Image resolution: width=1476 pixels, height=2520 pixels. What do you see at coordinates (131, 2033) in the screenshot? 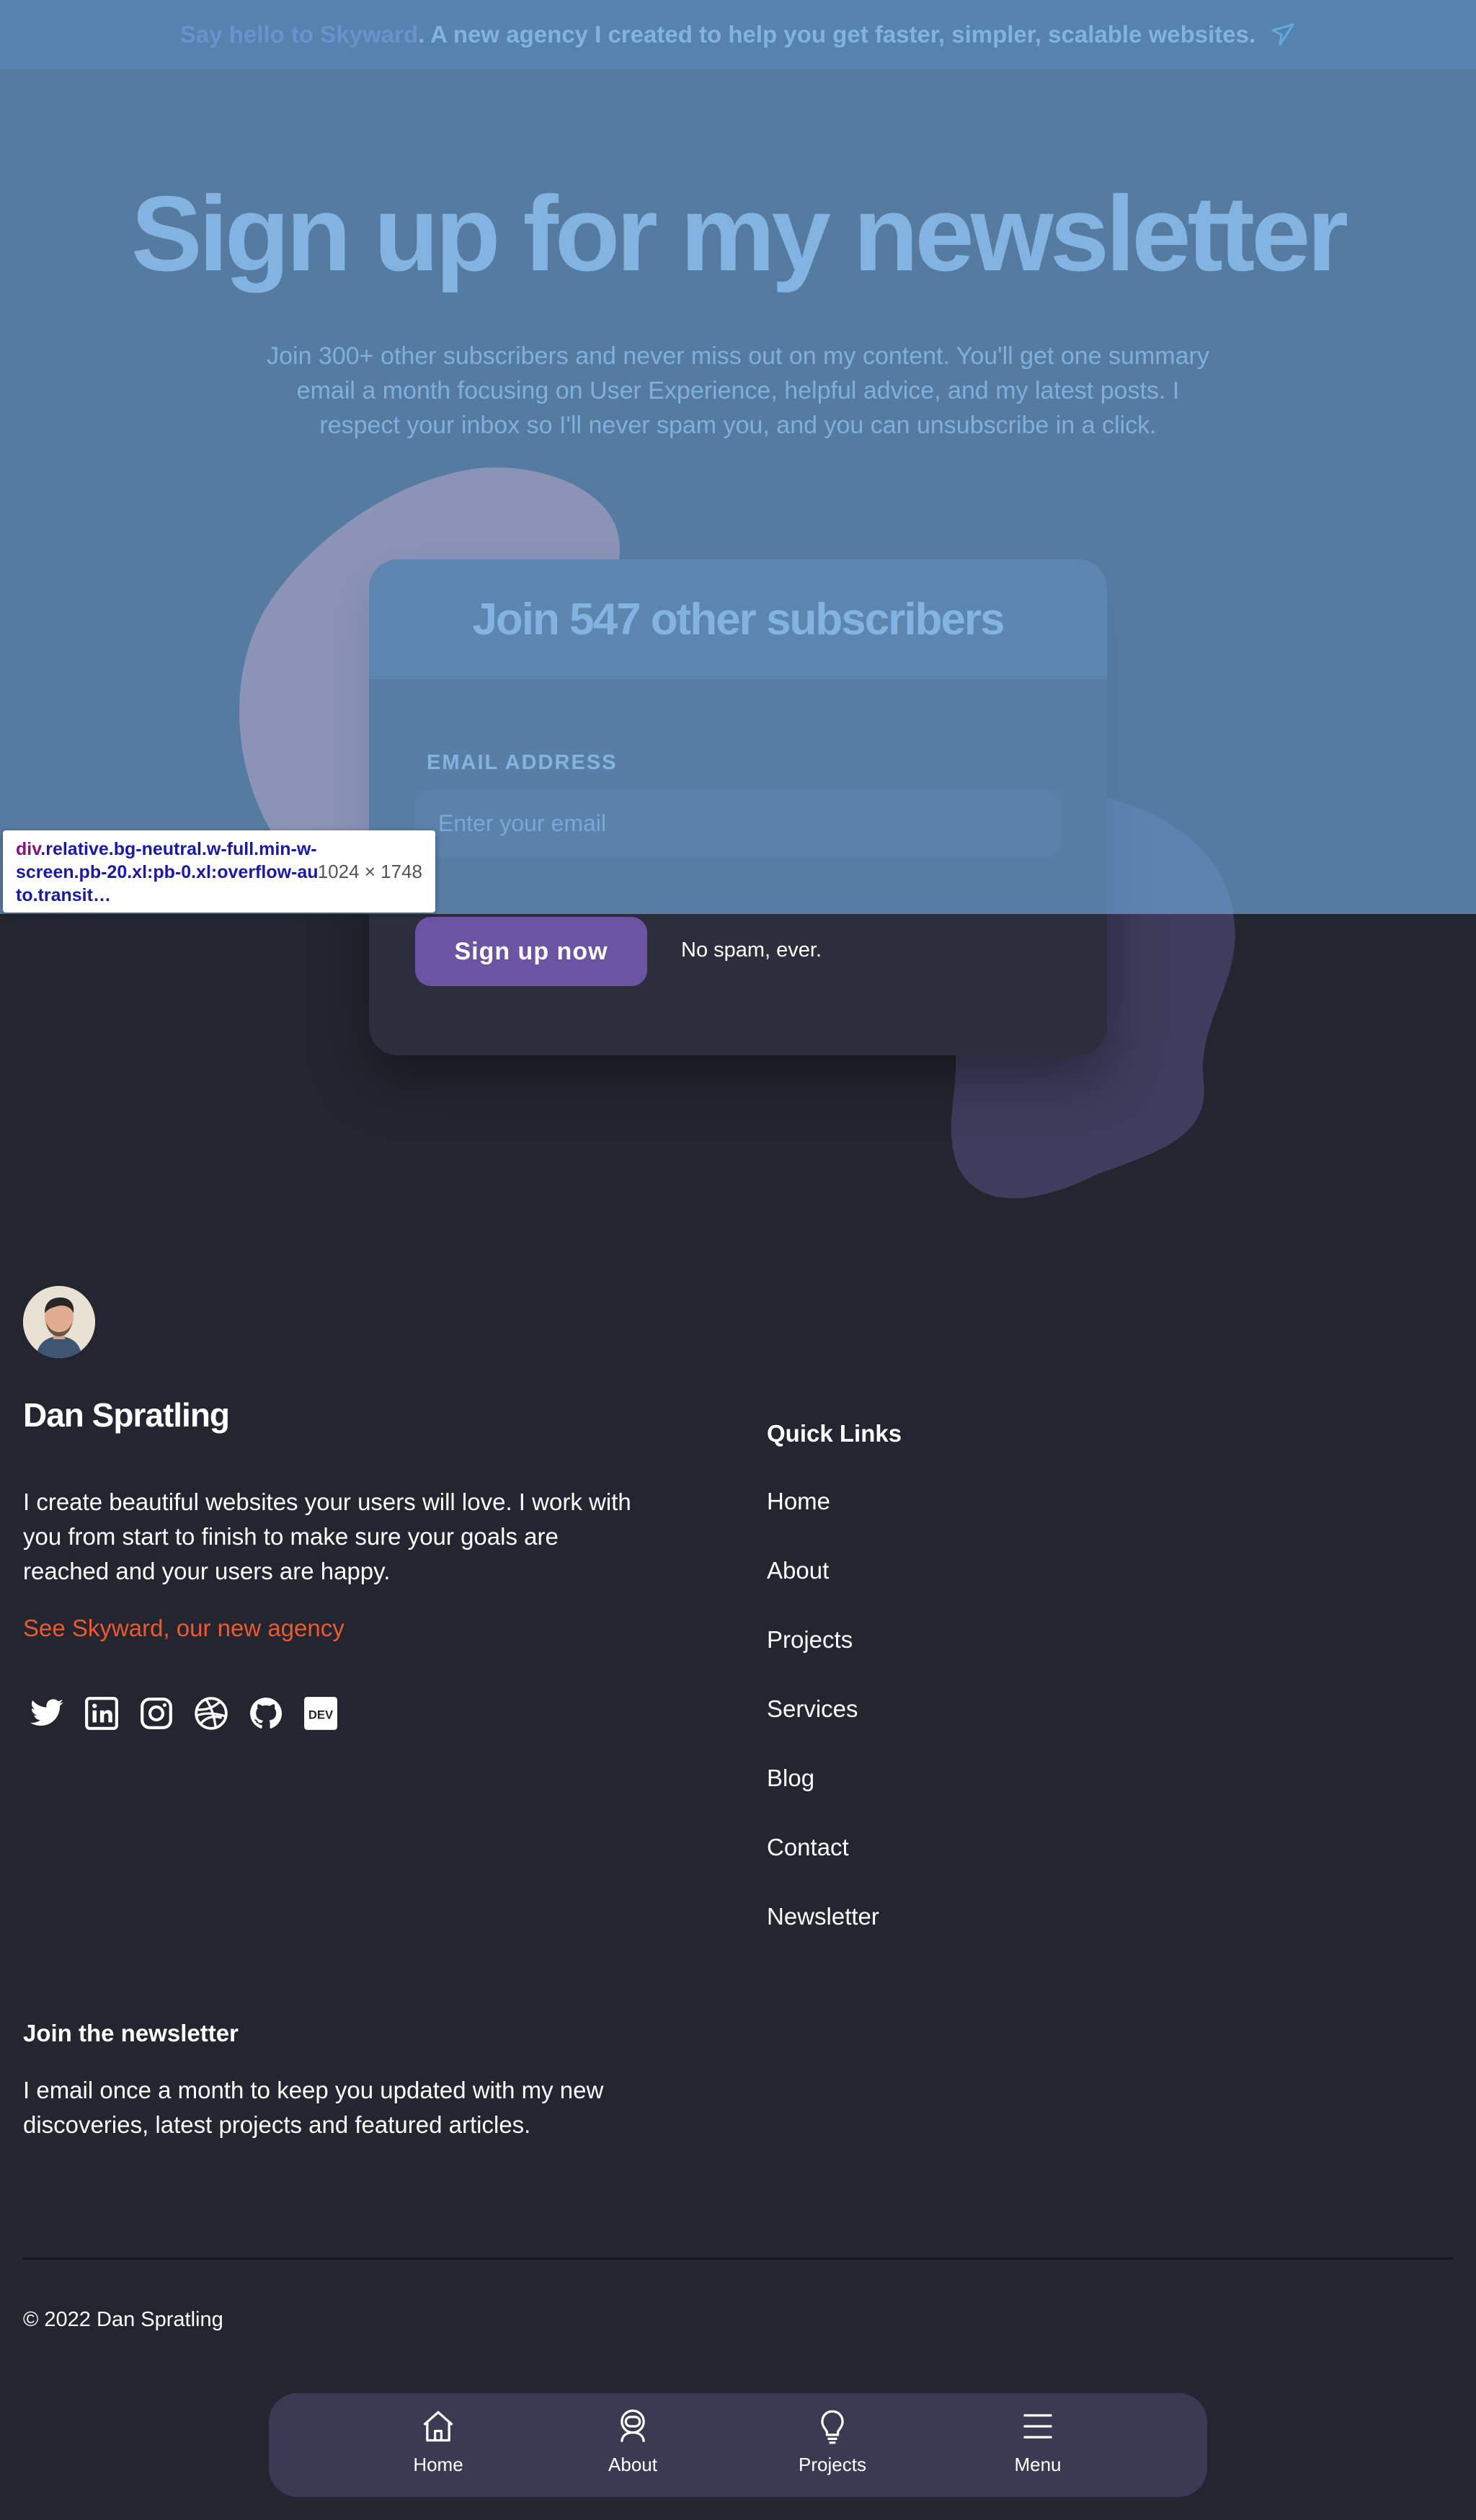
I see `footer-newsletter-title: Join the newsletter` at bounding box center [131, 2033].